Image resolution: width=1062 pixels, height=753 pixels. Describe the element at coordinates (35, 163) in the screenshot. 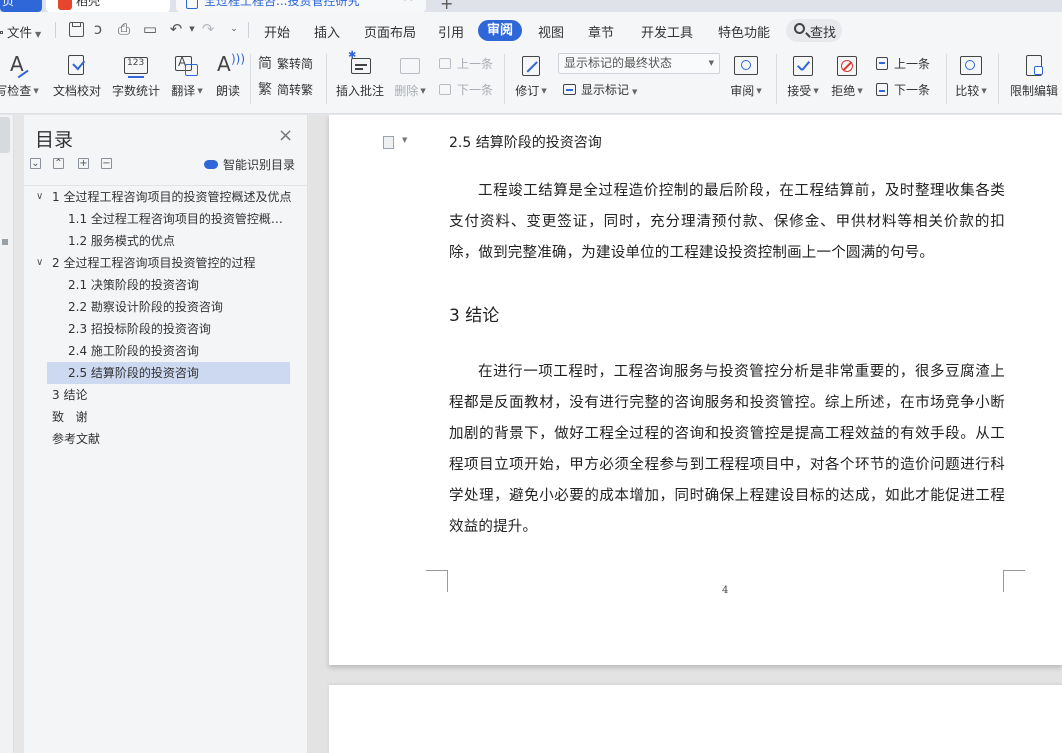

I see `collapse-all-icon: ⌄` at that location.